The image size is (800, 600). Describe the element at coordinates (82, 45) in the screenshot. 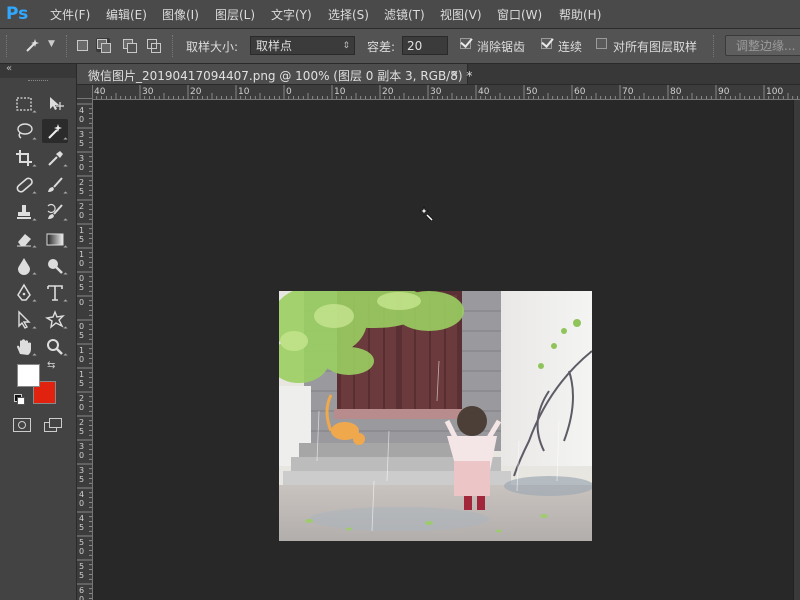

I see `new-selection-icon` at that location.